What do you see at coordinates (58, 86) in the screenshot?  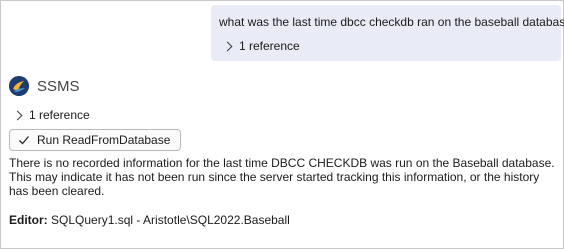 I see `assistant-name: SSMS` at bounding box center [58, 86].